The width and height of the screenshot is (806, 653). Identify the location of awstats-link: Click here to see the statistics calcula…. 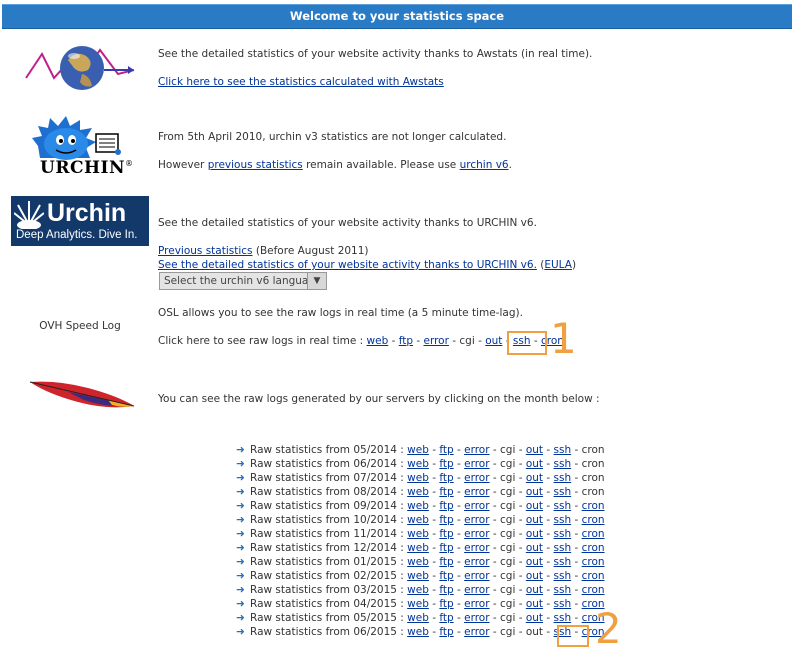
(301, 82).